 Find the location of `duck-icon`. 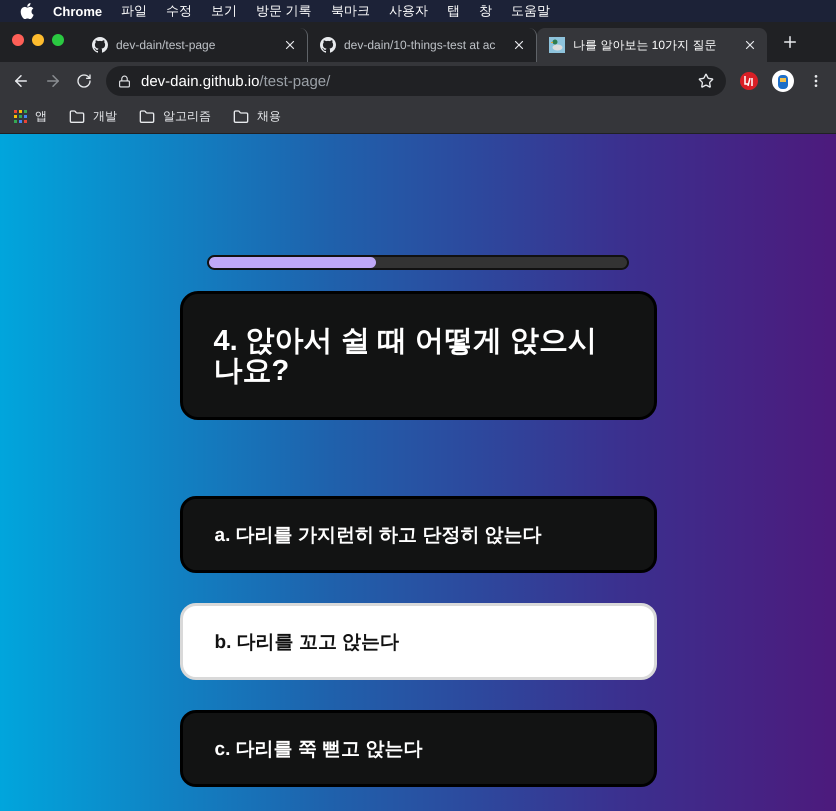

duck-icon is located at coordinates (557, 45).